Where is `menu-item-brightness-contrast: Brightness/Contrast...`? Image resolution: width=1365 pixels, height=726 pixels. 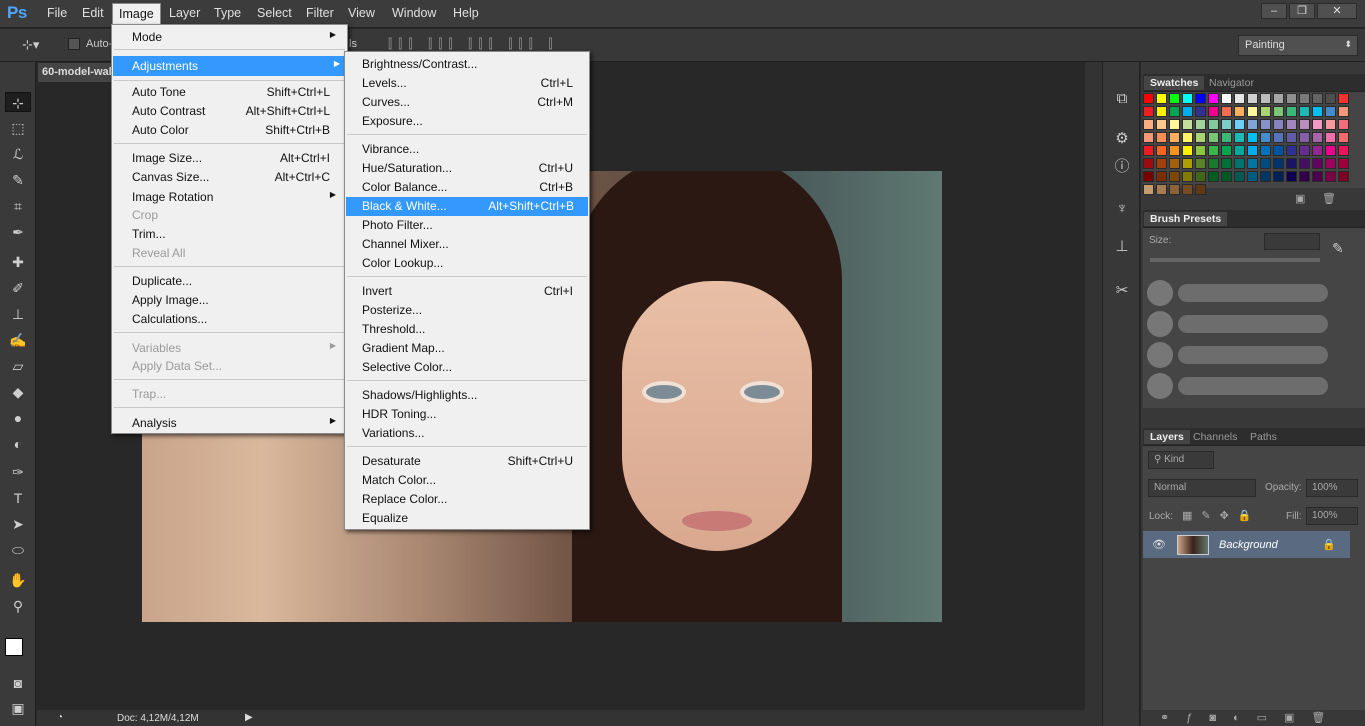
menu-item-brightness-contrast: Brightness/Contrast... is located at coordinates (474, 66).